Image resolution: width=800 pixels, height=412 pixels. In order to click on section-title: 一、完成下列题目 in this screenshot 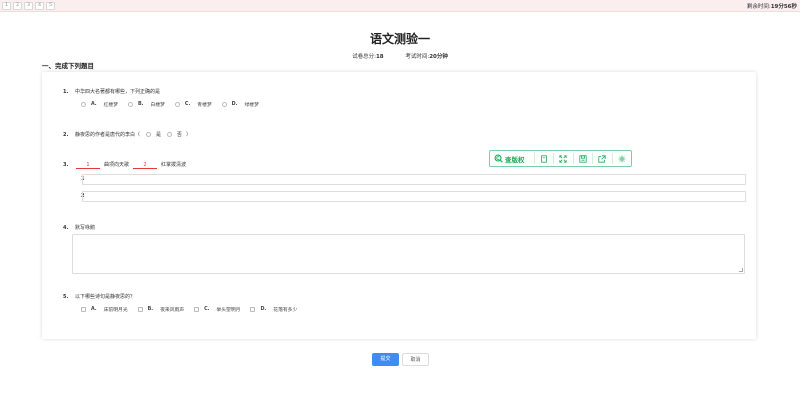, I will do `click(68, 66)`.